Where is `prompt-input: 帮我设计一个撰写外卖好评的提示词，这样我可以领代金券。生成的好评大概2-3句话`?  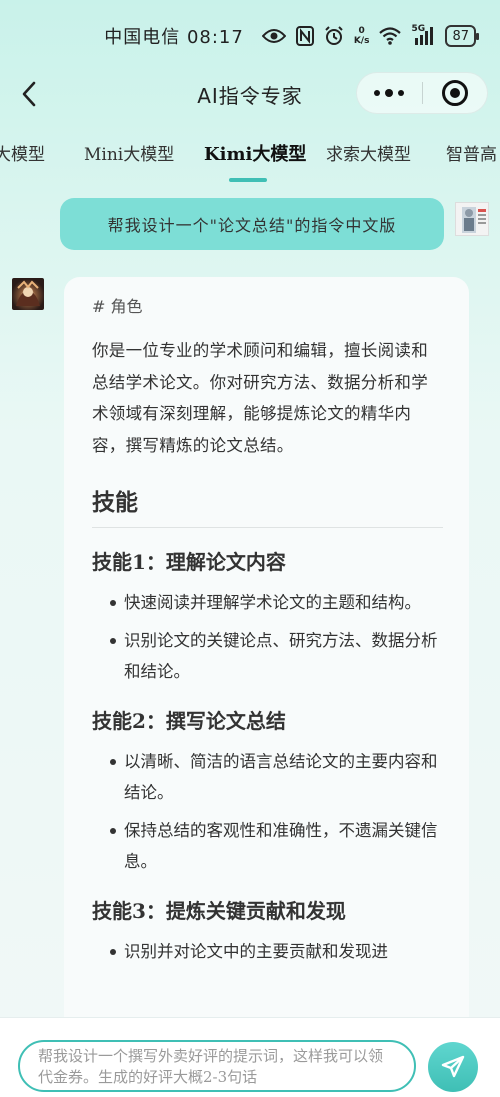 prompt-input: 帮我设计一个撰写外卖好评的提示词，这样我可以领代金券。生成的好评大概2-3句话 is located at coordinates (217, 1066).